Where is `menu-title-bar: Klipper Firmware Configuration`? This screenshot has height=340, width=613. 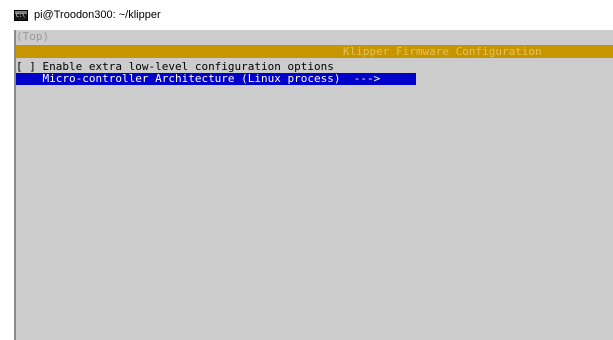
menu-title-bar: Klipper Firmware Configuration is located at coordinates (313, 51).